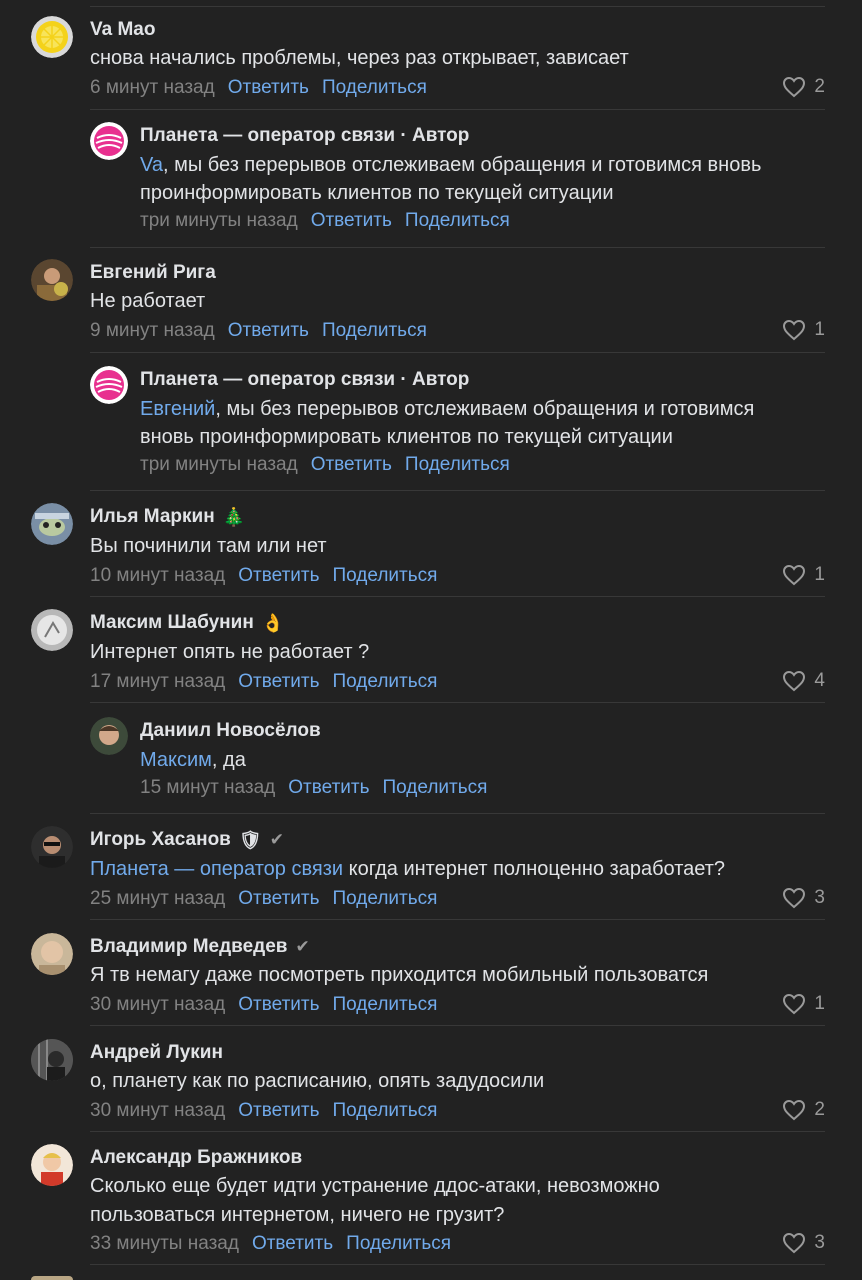  I want to click on comment-author: Евгений Рига, so click(153, 273).